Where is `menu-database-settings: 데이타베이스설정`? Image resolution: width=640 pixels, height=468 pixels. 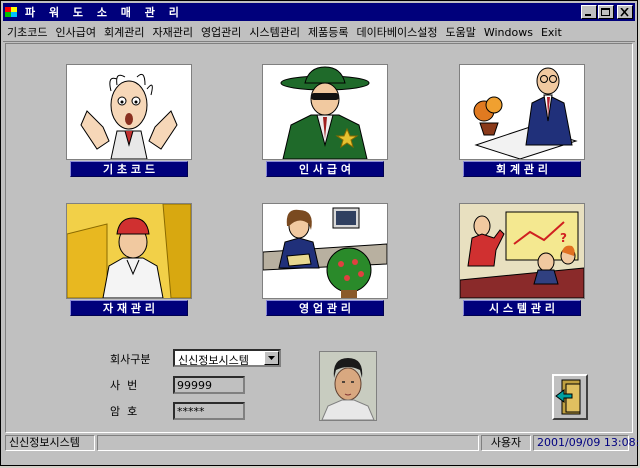
menu-database-settings: 데이타베이스설정 is located at coordinates (397, 32).